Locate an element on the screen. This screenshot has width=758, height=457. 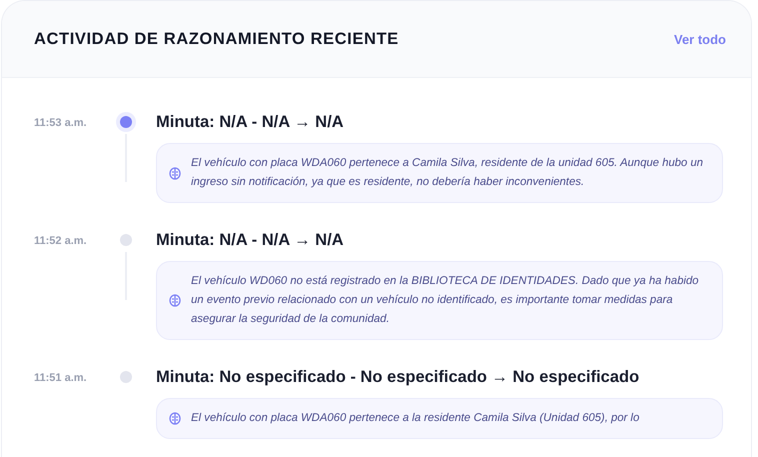
event-time: 11:51 a.m. is located at coordinates (61, 378).